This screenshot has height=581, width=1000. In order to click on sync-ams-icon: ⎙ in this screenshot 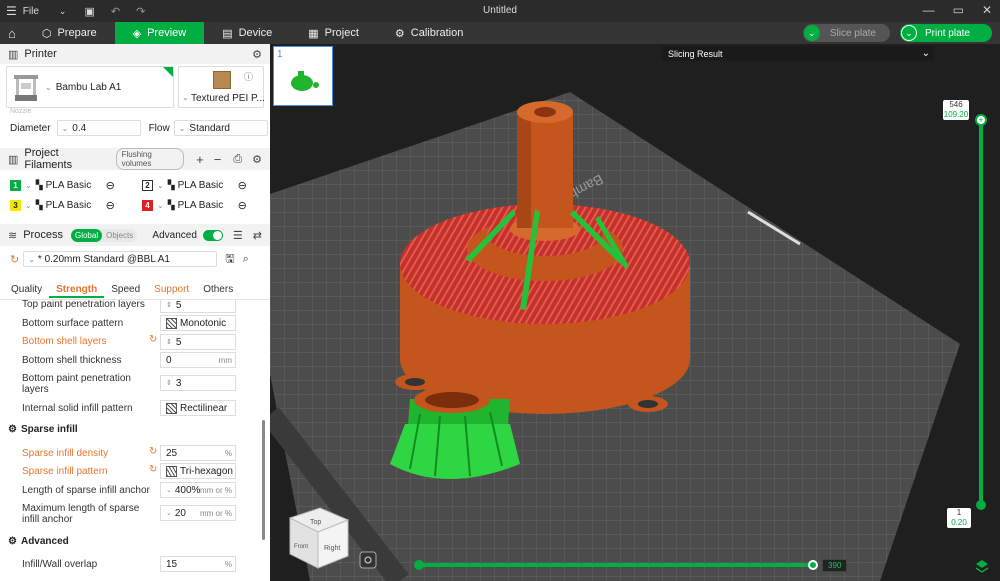, I will do `click(237, 159)`.